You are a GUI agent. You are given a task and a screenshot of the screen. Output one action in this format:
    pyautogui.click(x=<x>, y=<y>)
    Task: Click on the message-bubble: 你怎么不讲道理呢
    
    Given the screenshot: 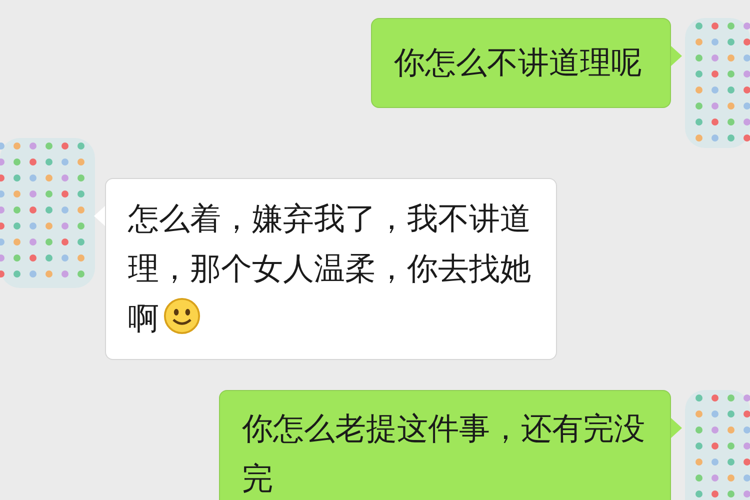 What is the action you would take?
    pyautogui.click(x=521, y=63)
    